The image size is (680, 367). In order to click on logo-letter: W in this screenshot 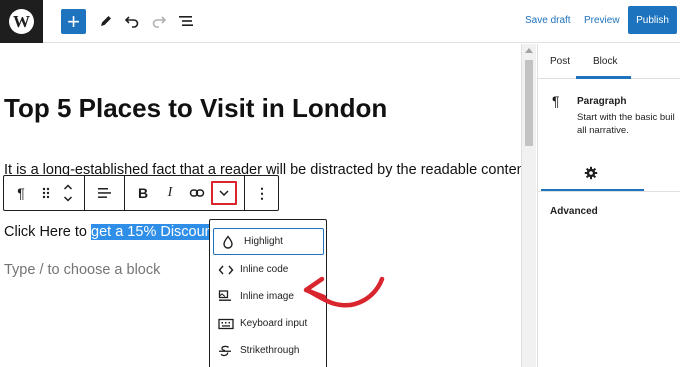, I will do `click(21, 21)`.